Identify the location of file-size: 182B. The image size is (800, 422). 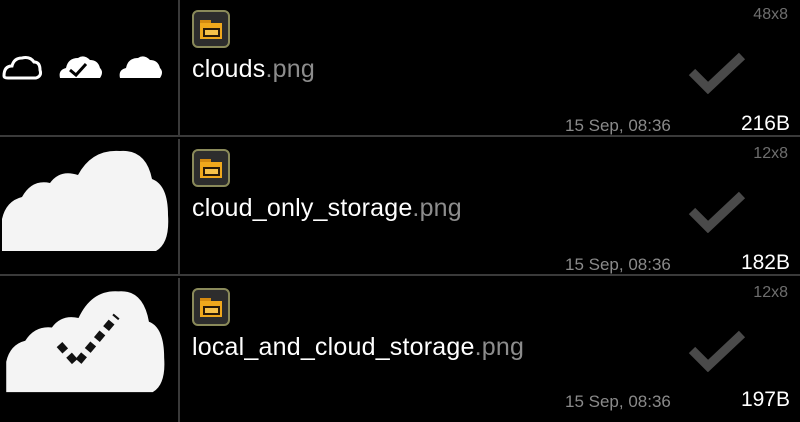
(765, 262).